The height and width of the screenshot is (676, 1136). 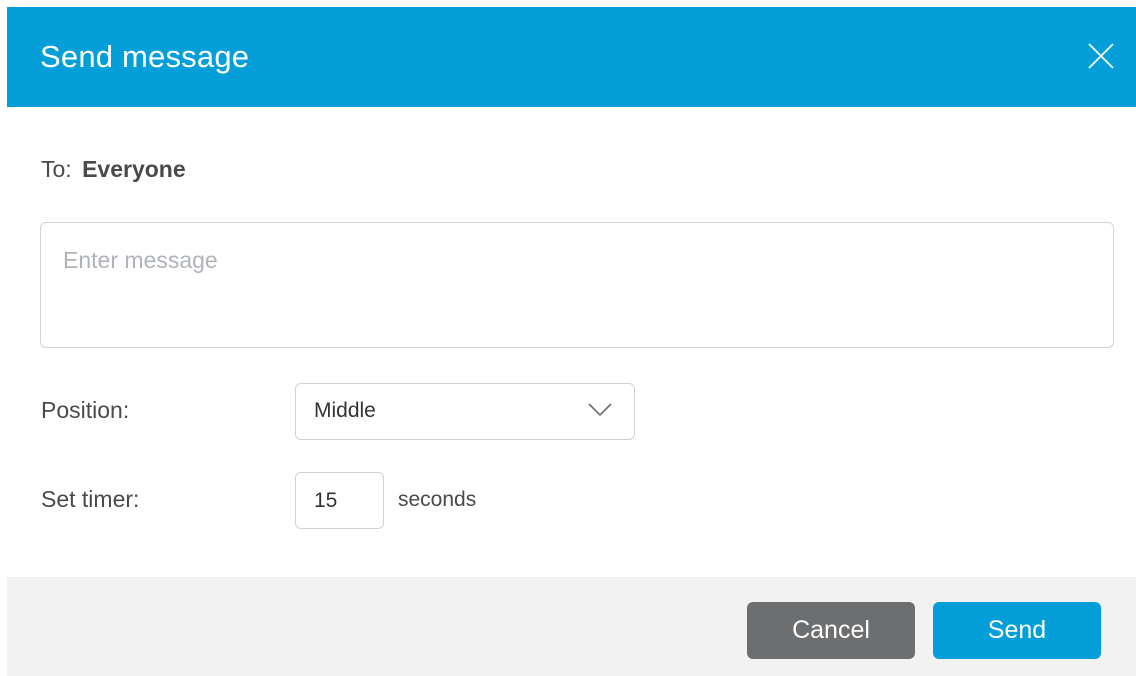 I want to click on position-selected-value: Middle, so click(x=345, y=410).